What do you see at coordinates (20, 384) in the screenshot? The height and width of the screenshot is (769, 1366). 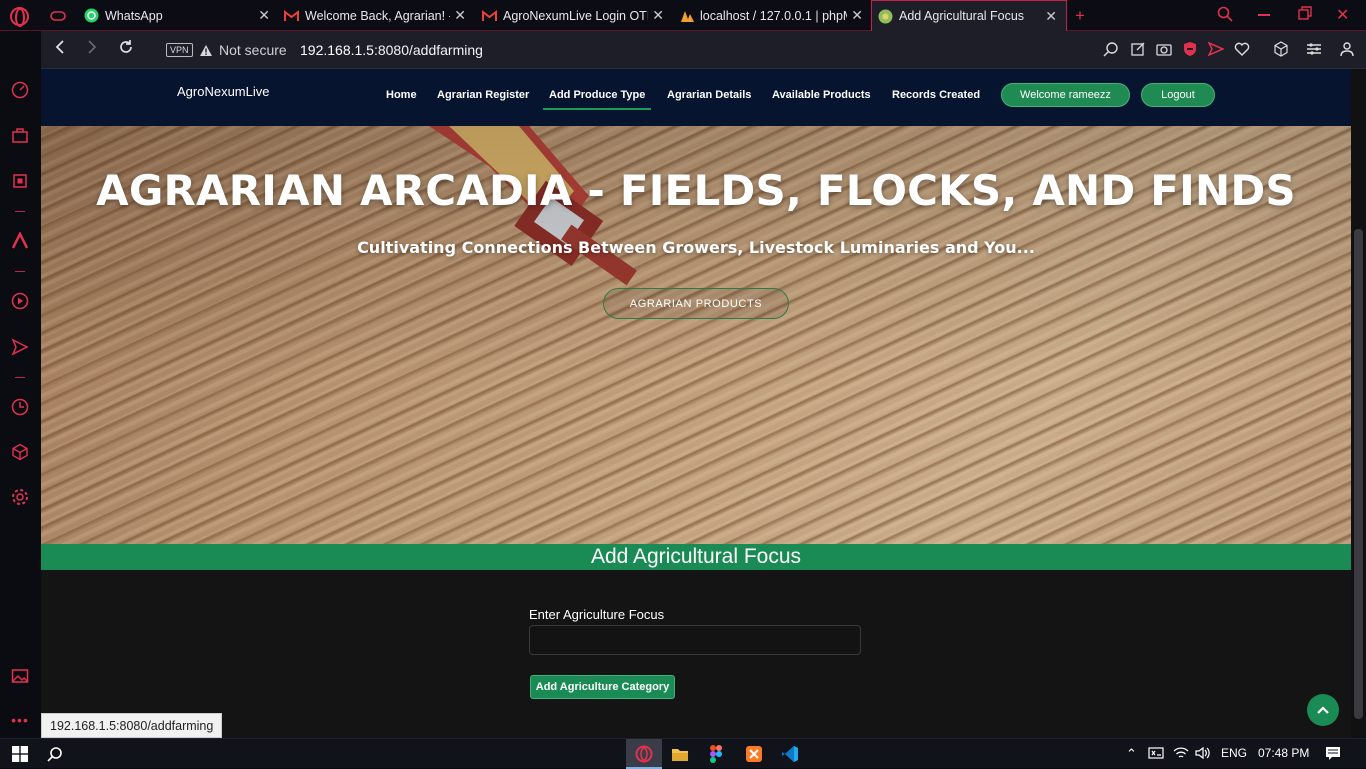 I see `browser-sidebar: •••` at bounding box center [20, 384].